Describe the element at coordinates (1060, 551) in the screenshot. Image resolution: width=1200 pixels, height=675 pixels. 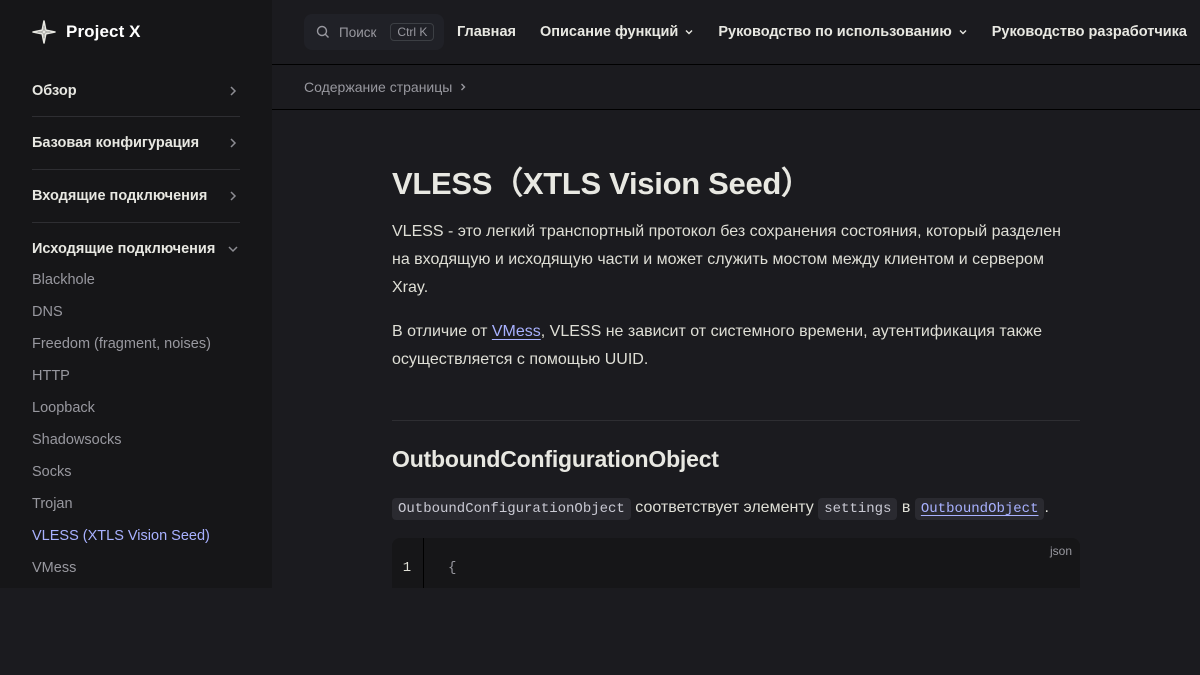
I see `code-language-label: json` at that location.